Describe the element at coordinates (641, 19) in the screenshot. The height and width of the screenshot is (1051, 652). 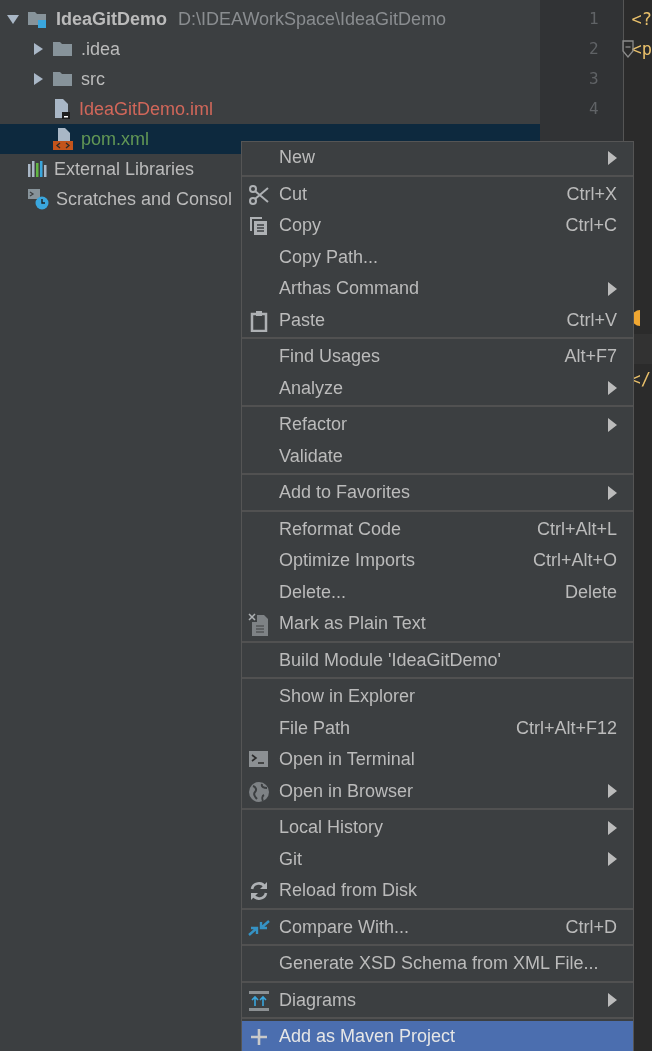
I see `code-text: <?` at that location.